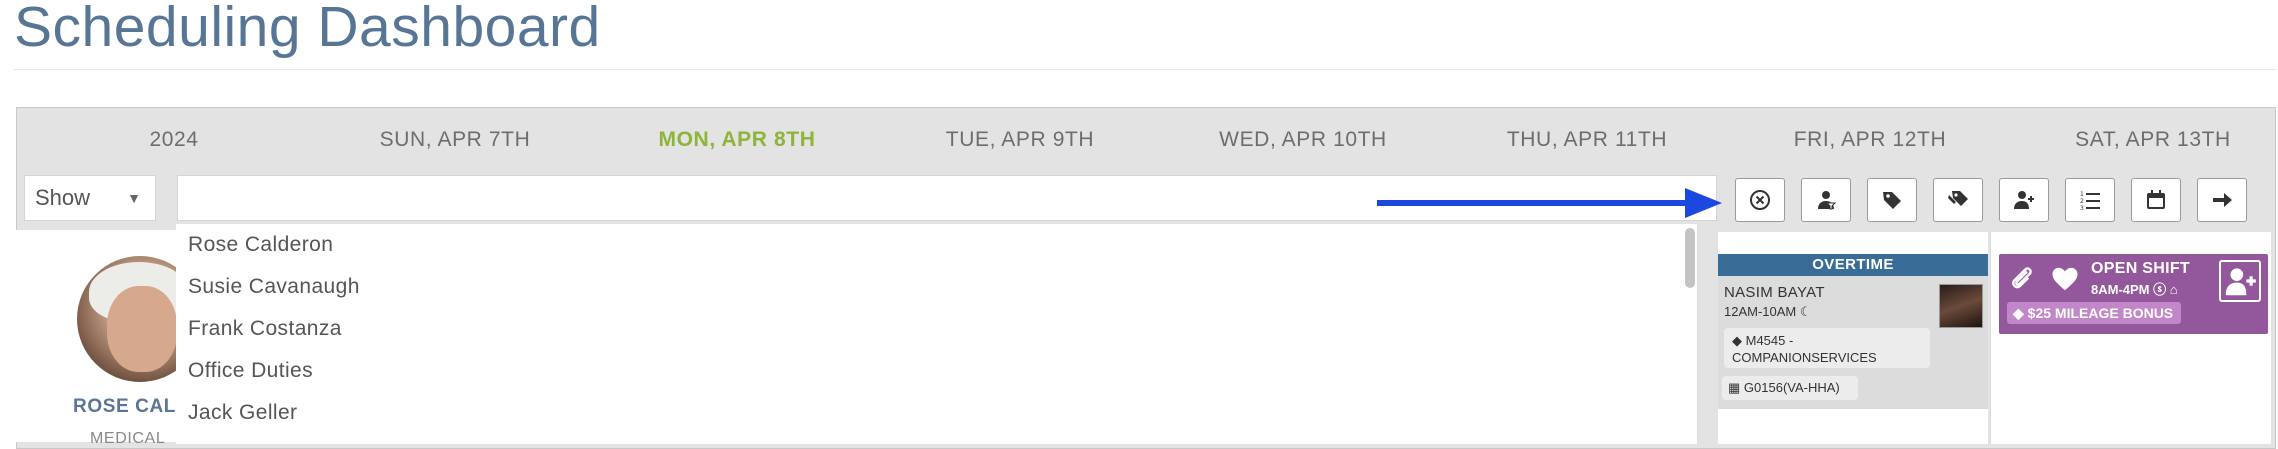  What do you see at coordinates (1146, 201) in the screenshot?
I see `toolbar: Show ▼ 123` at bounding box center [1146, 201].